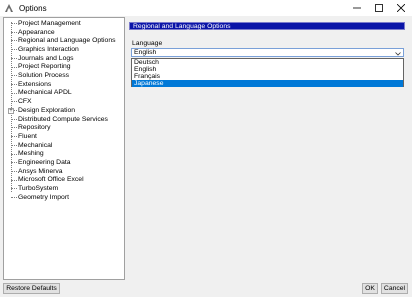 The width and height of the screenshot is (412, 297). I want to click on minimize-button, so click(357, 8).